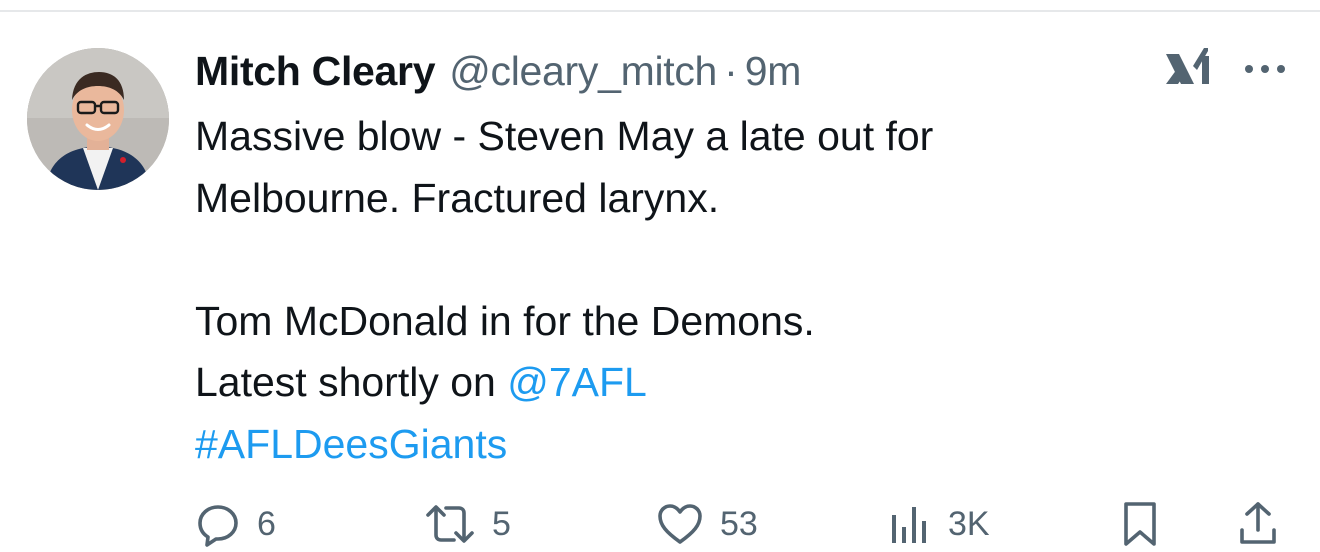 This screenshot has height=552, width=1320. What do you see at coordinates (680, 524) in the screenshot?
I see `heart-icon` at bounding box center [680, 524].